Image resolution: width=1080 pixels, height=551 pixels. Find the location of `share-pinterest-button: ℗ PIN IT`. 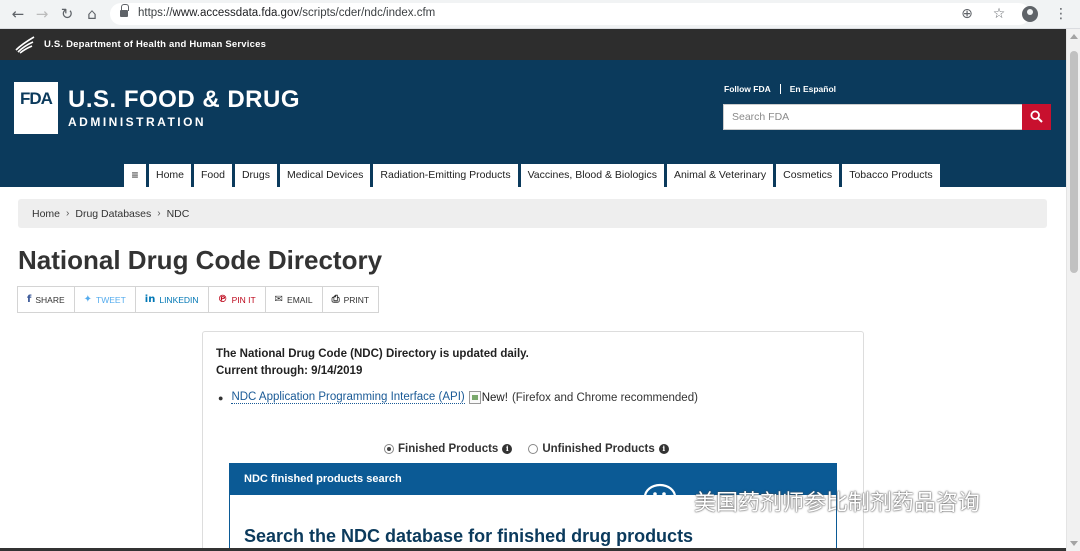

share-pinterest-button: ℗ PIN IT is located at coordinates (237, 299).